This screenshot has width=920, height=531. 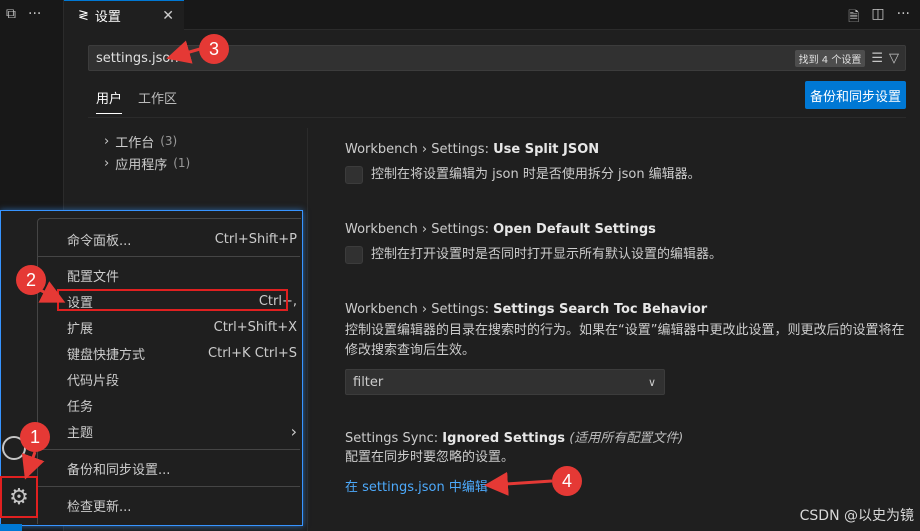 I want to click on annotation-badge-4: 4, so click(x=567, y=481).